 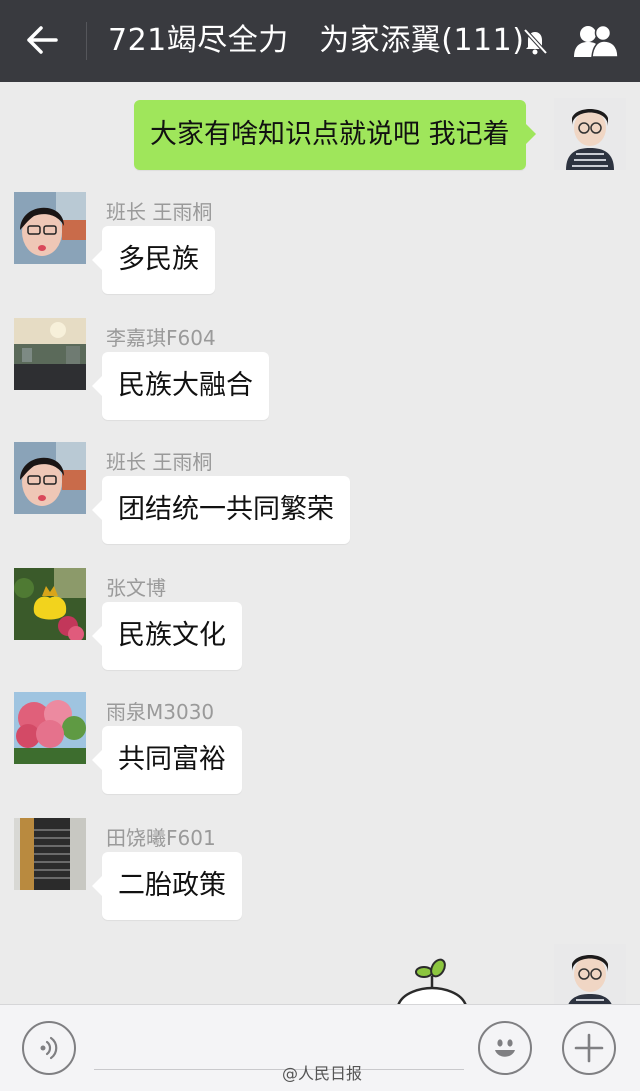 I want to click on message-bubble: 多民族, so click(x=153, y=260).